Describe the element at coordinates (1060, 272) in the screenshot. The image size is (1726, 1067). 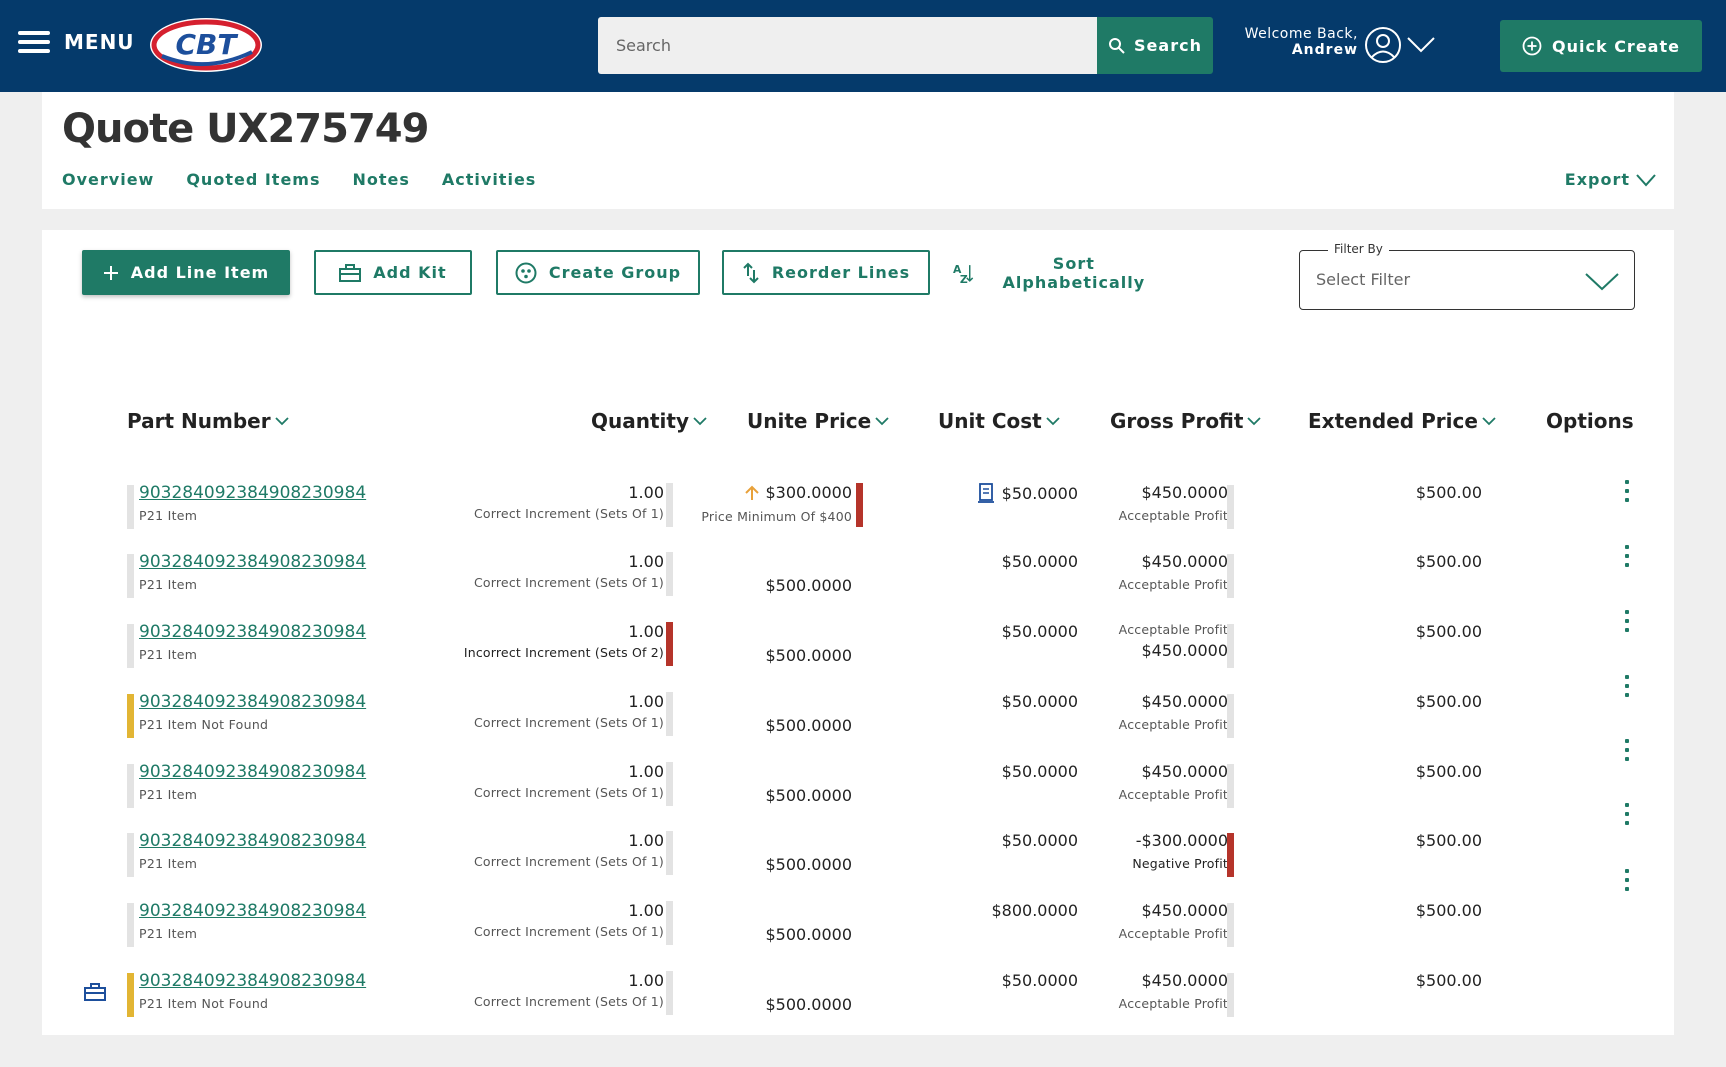
I see `sort-alphabetically-button: AZ Sort Alphabetically` at that location.